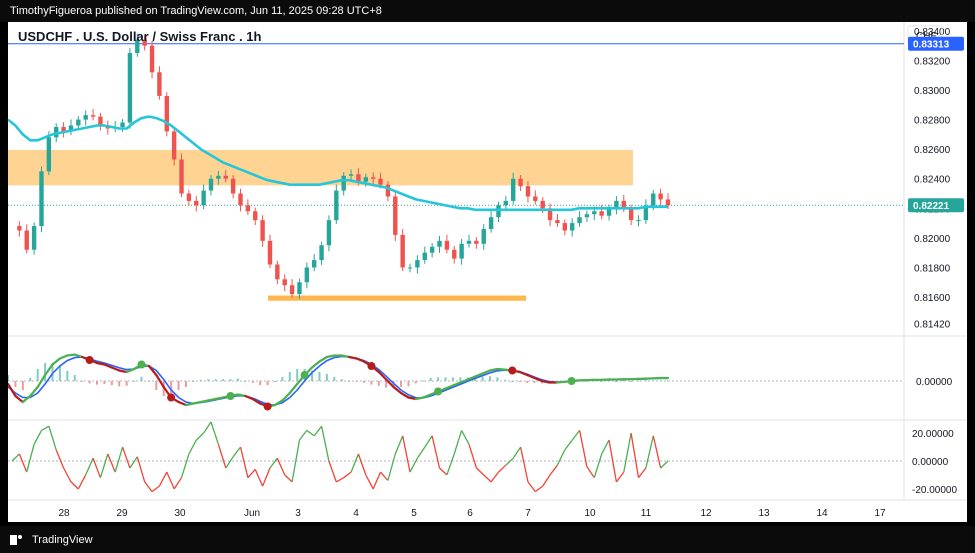  Describe the element at coordinates (932, 91) in the screenshot. I see `price-tick-label: 0.83000` at that location.